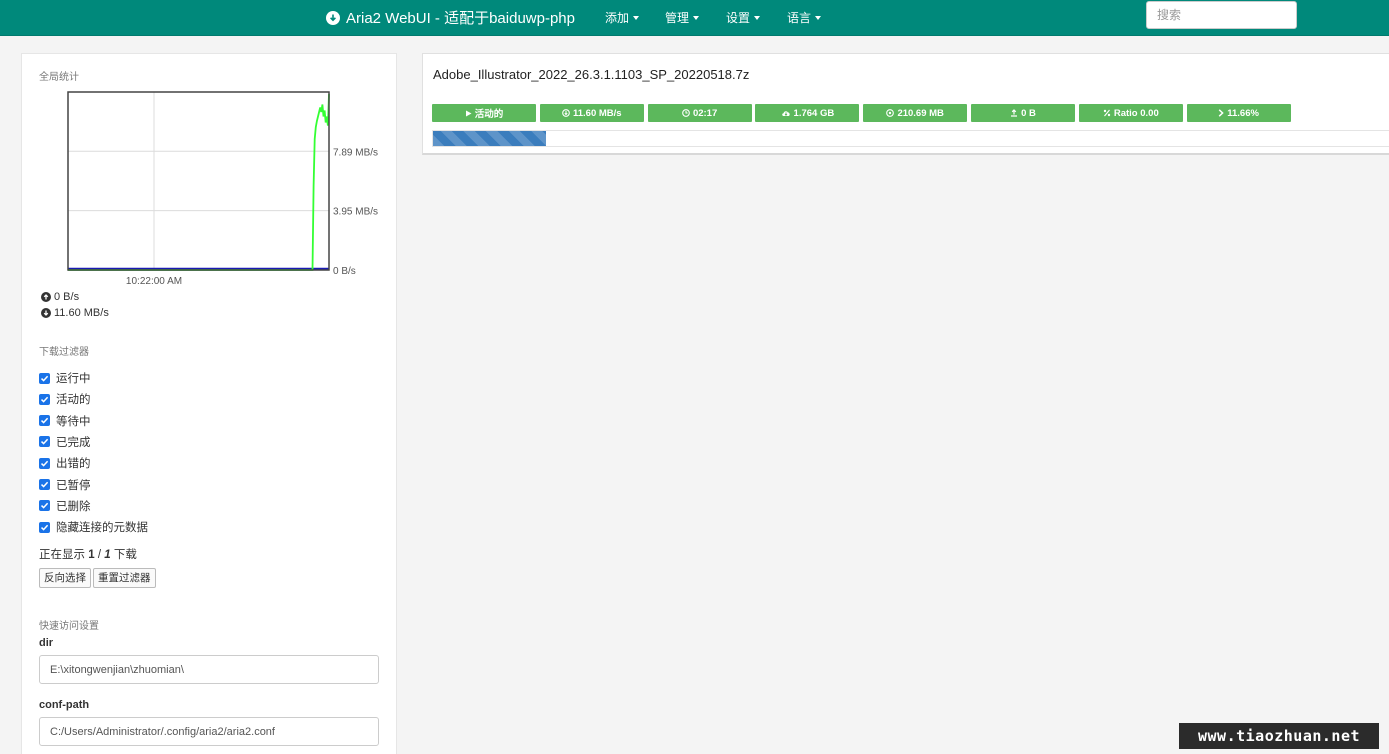 This screenshot has height=754, width=1389. Describe the element at coordinates (73, 506) in the screenshot. I see `filter-label: 已删除` at that location.